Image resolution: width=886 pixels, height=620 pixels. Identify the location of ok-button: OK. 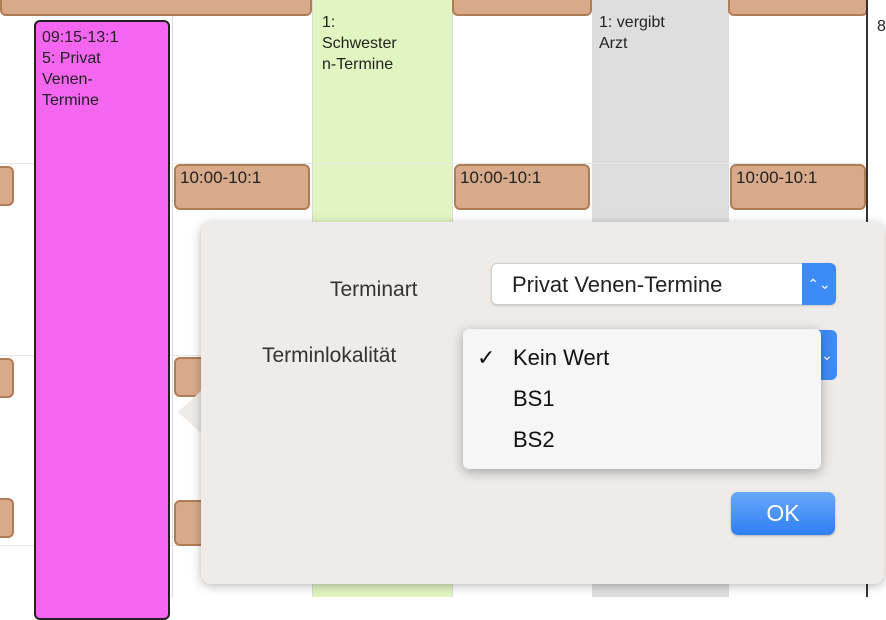
(783, 513).